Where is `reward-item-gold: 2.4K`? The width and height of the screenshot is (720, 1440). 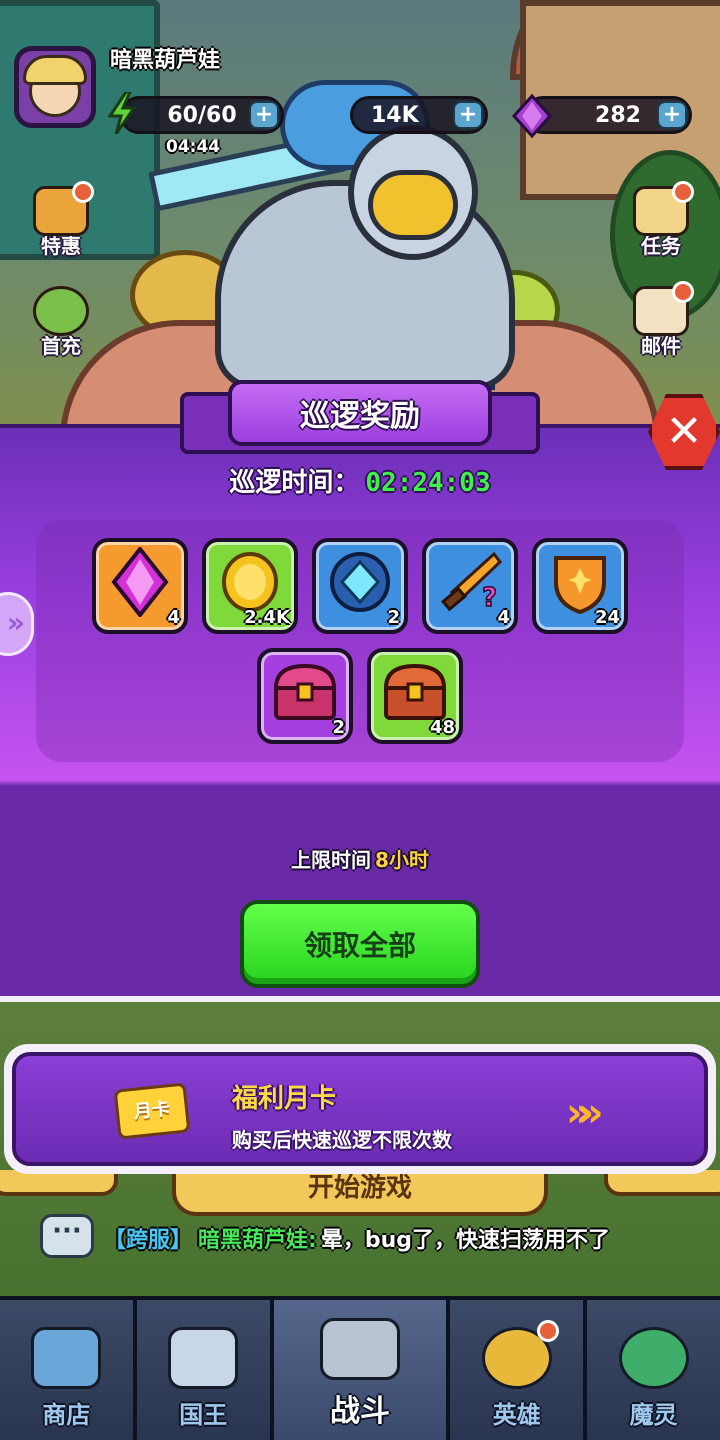
reward-item-gold: 2.4K is located at coordinates (250, 586).